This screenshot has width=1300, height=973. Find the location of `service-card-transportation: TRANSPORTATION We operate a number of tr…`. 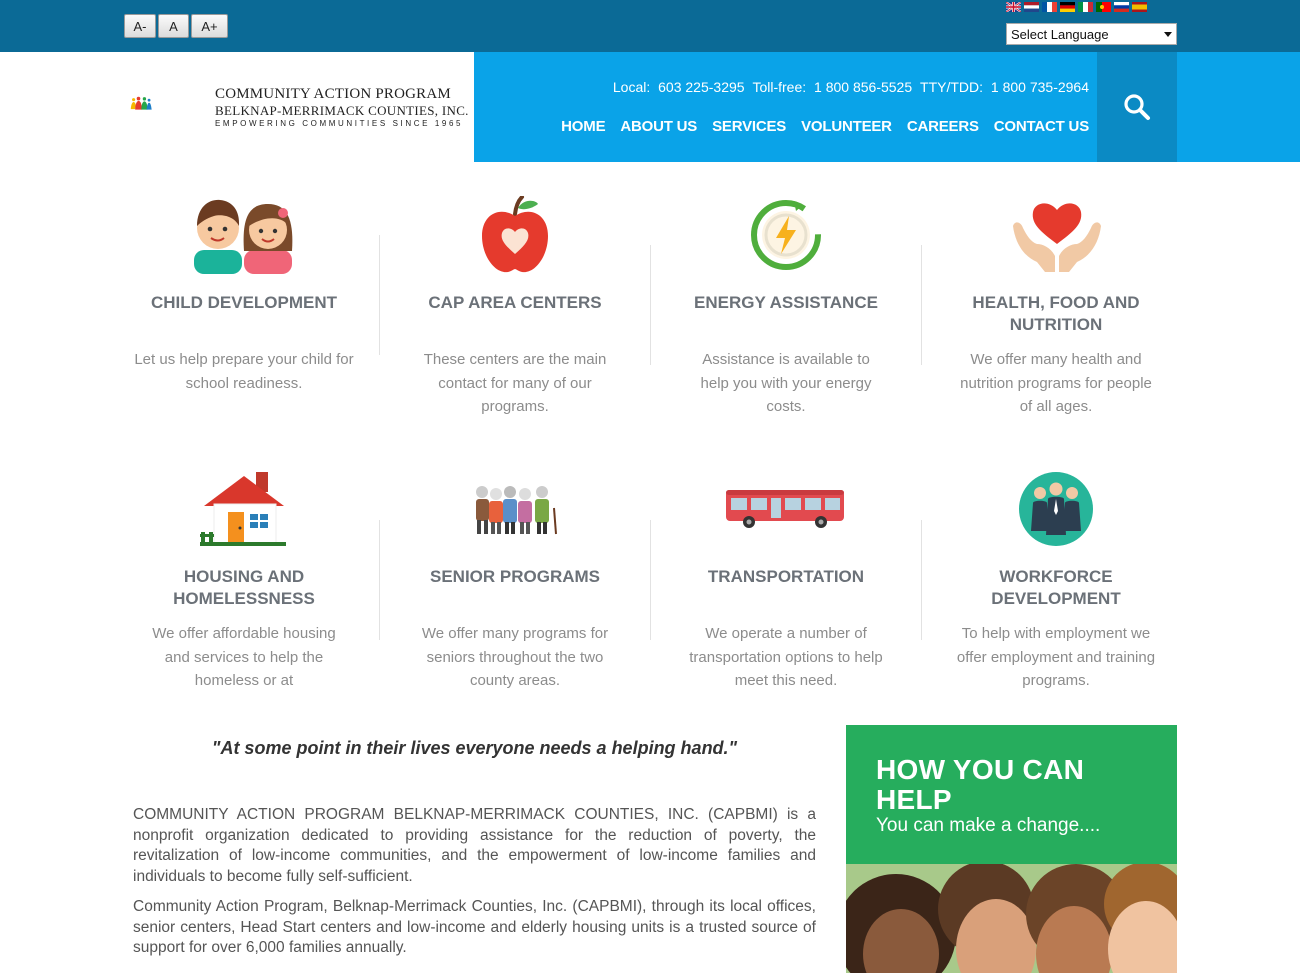

service-card-transportation: TRANSPORTATION We operate a number of tr… is located at coordinates (786, 629).